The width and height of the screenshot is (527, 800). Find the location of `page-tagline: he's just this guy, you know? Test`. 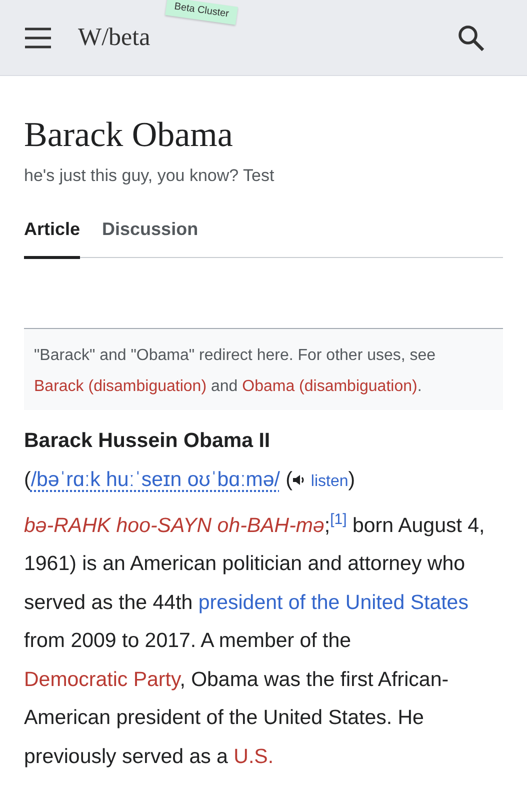

page-tagline: he's just this guy, you know? Test is located at coordinates (150, 176).